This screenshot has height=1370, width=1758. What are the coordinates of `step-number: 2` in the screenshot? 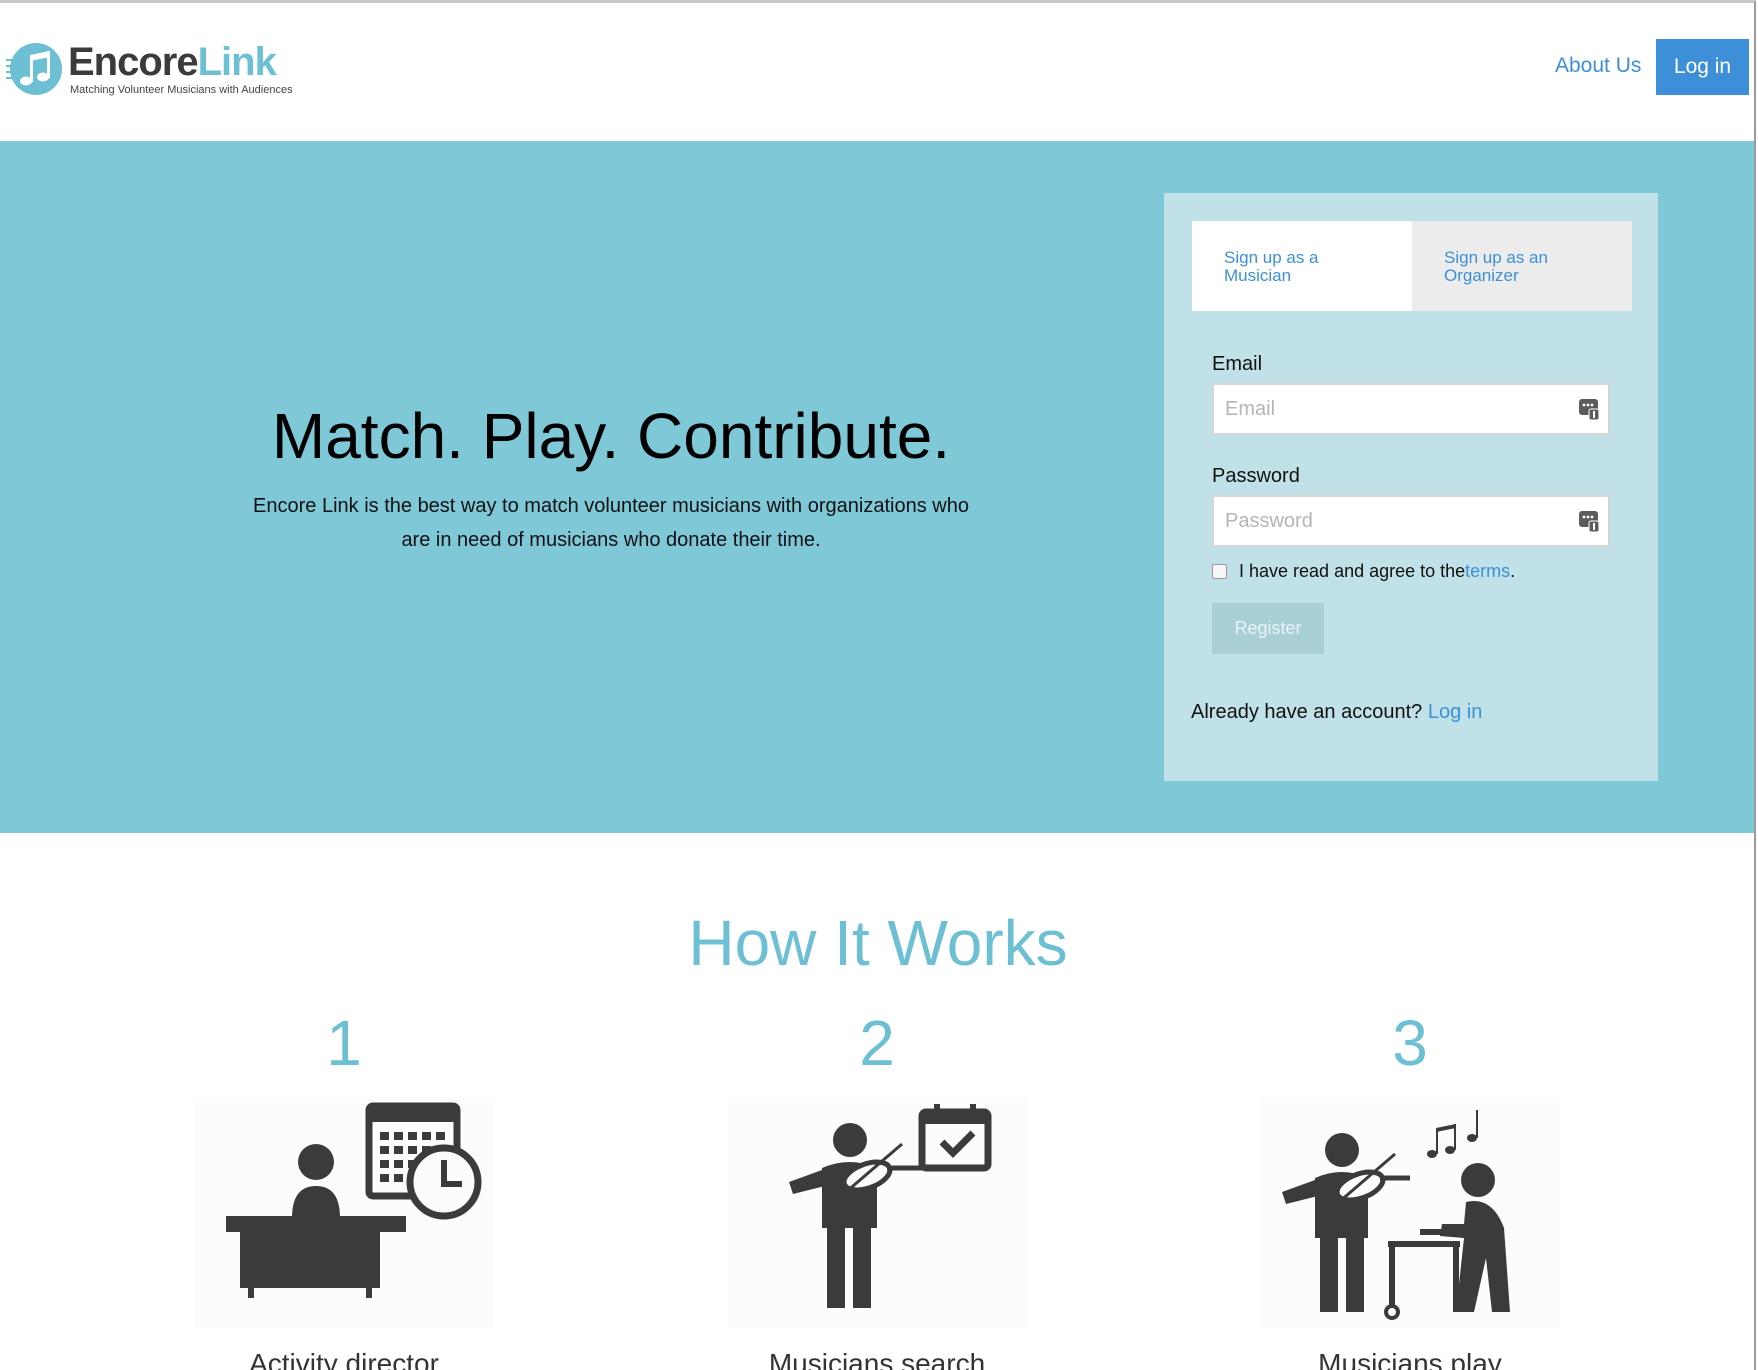 It's located at (877, 1043).